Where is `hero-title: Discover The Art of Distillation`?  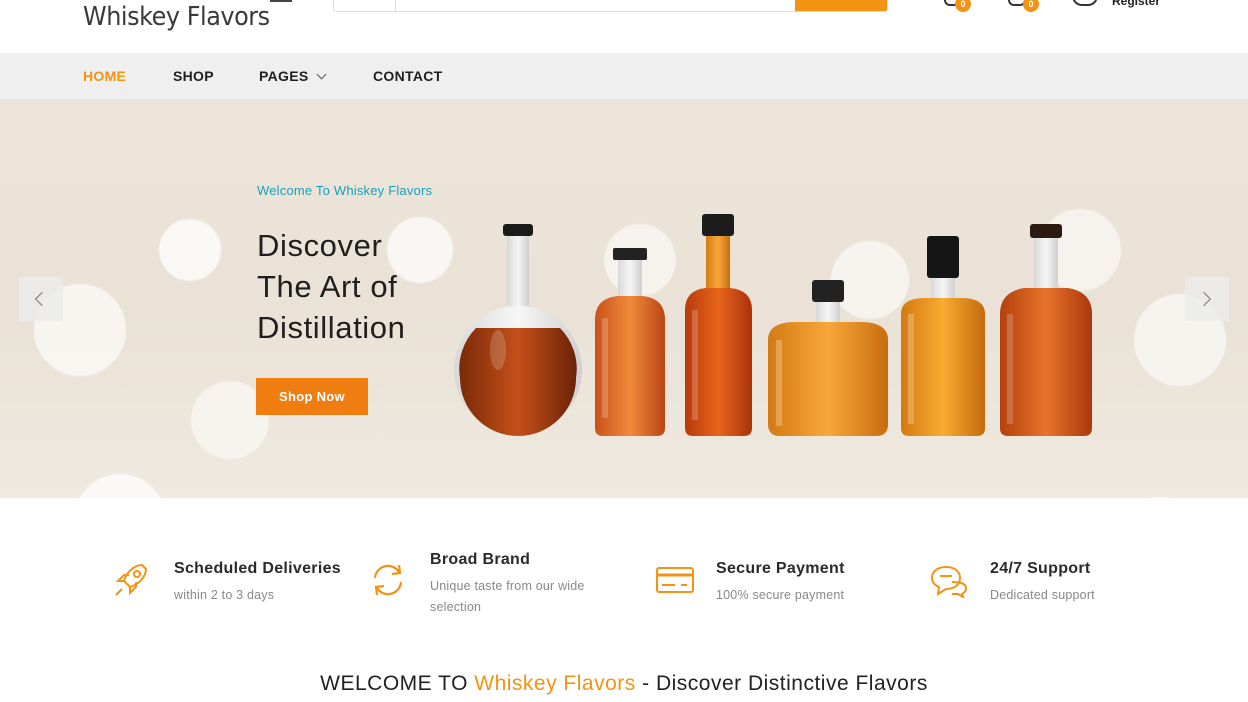 hero-title: Discover The Art of Distillation is located at coordinates (331, 286).